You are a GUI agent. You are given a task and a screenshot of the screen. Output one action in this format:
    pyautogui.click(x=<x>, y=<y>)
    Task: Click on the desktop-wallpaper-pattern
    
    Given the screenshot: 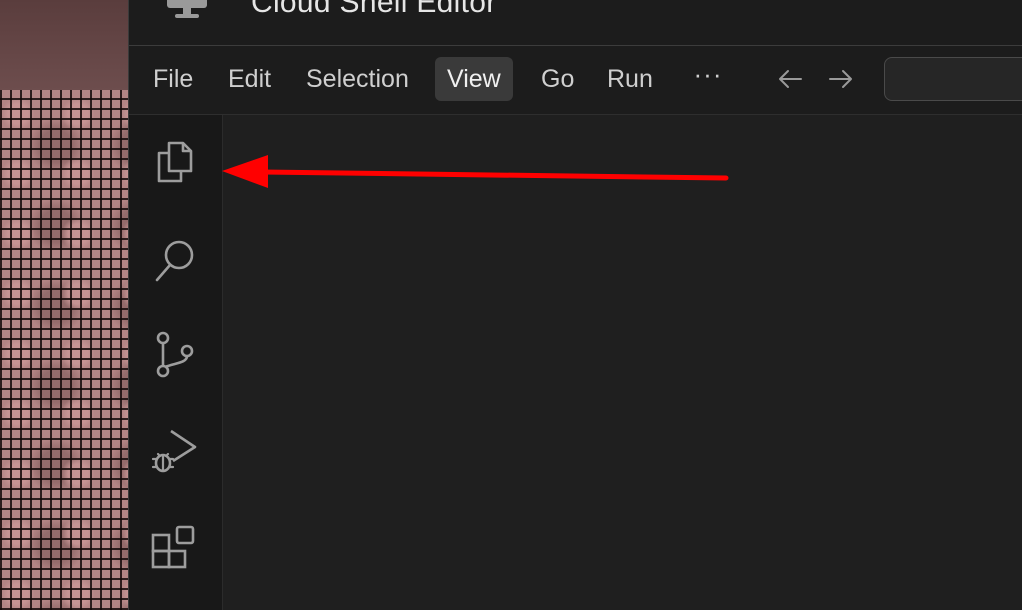 What is the action you would take?
    pyautogui.click(x=64, y=350)
    